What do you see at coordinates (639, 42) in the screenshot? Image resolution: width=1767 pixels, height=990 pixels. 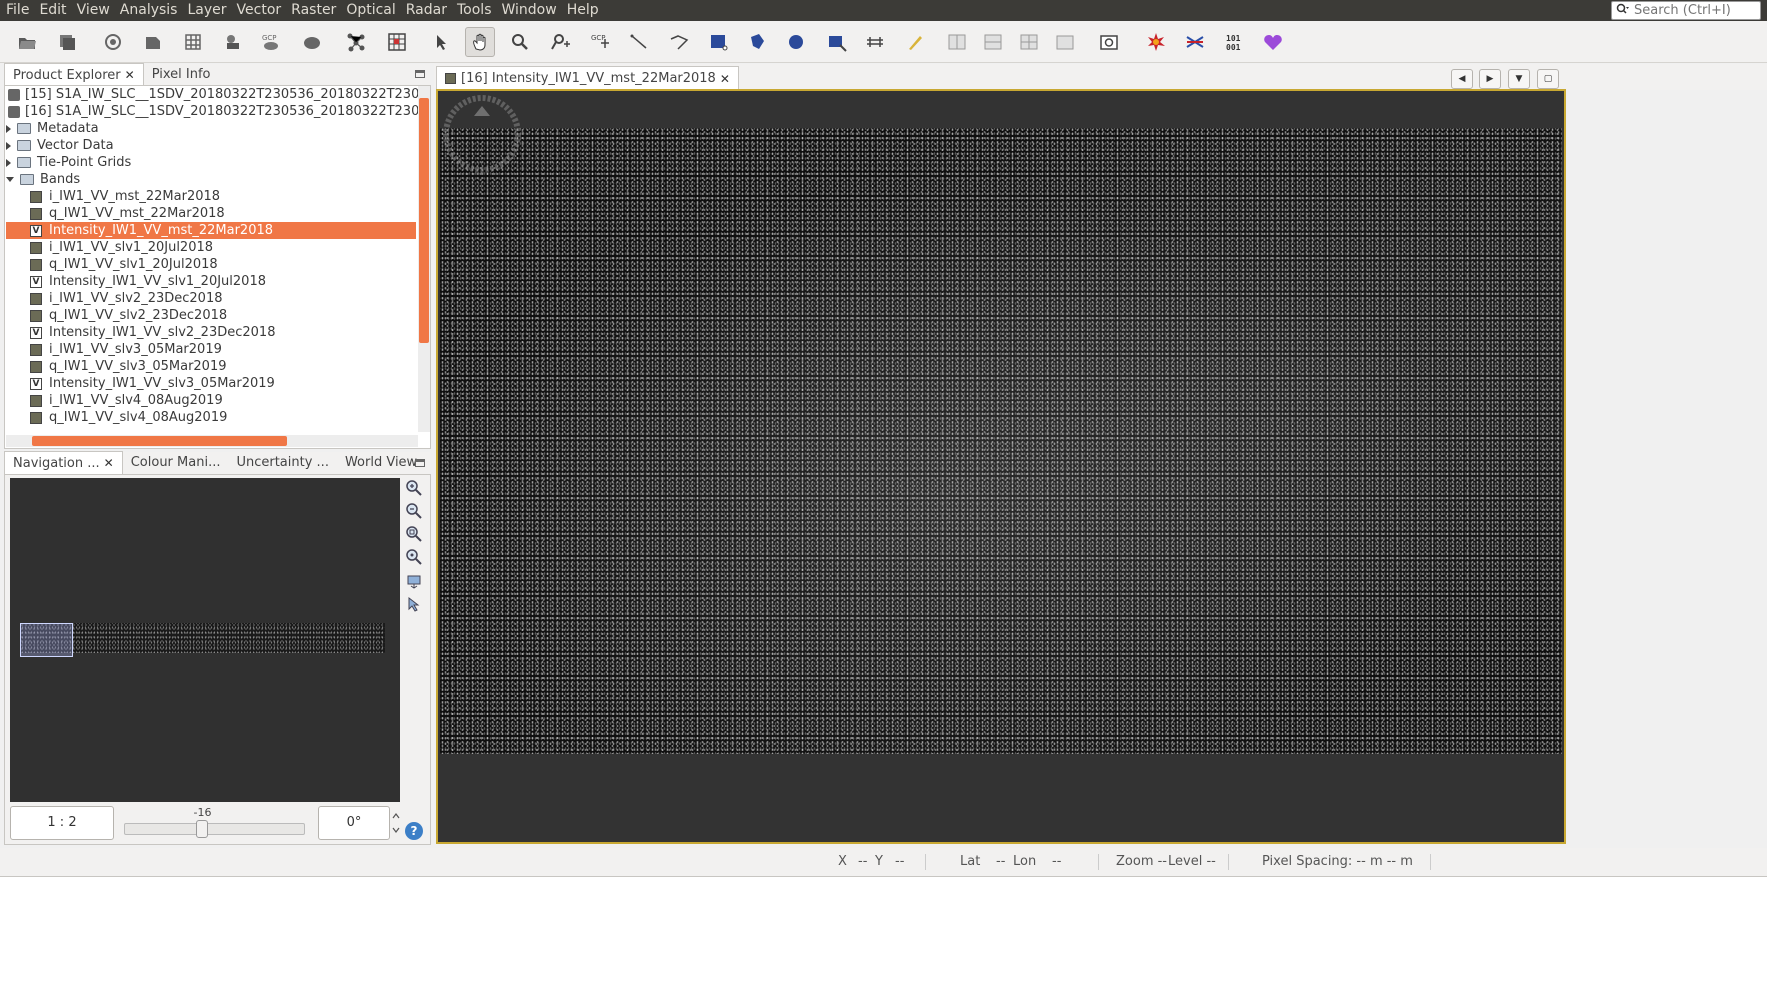 I see `line-tool-icon` at bounding box center [639, 42].